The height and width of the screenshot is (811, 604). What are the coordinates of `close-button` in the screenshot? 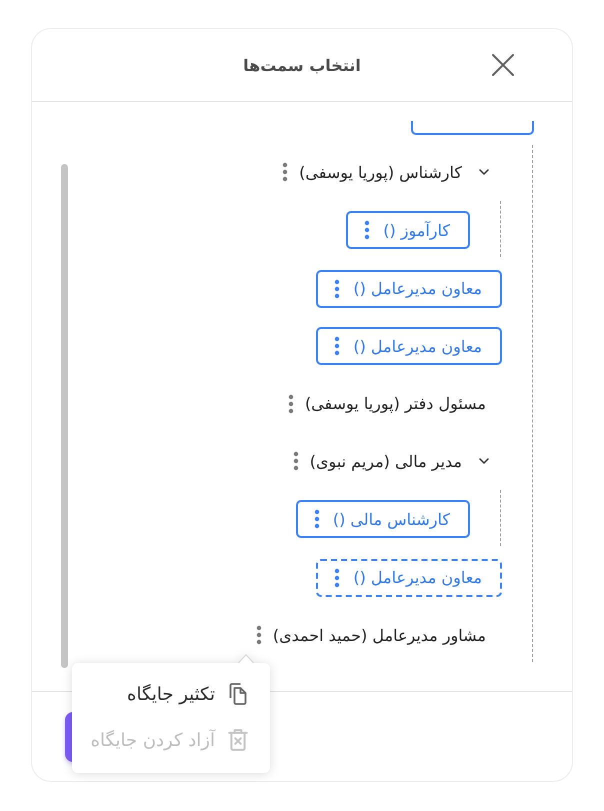 It's located at (503, 65).